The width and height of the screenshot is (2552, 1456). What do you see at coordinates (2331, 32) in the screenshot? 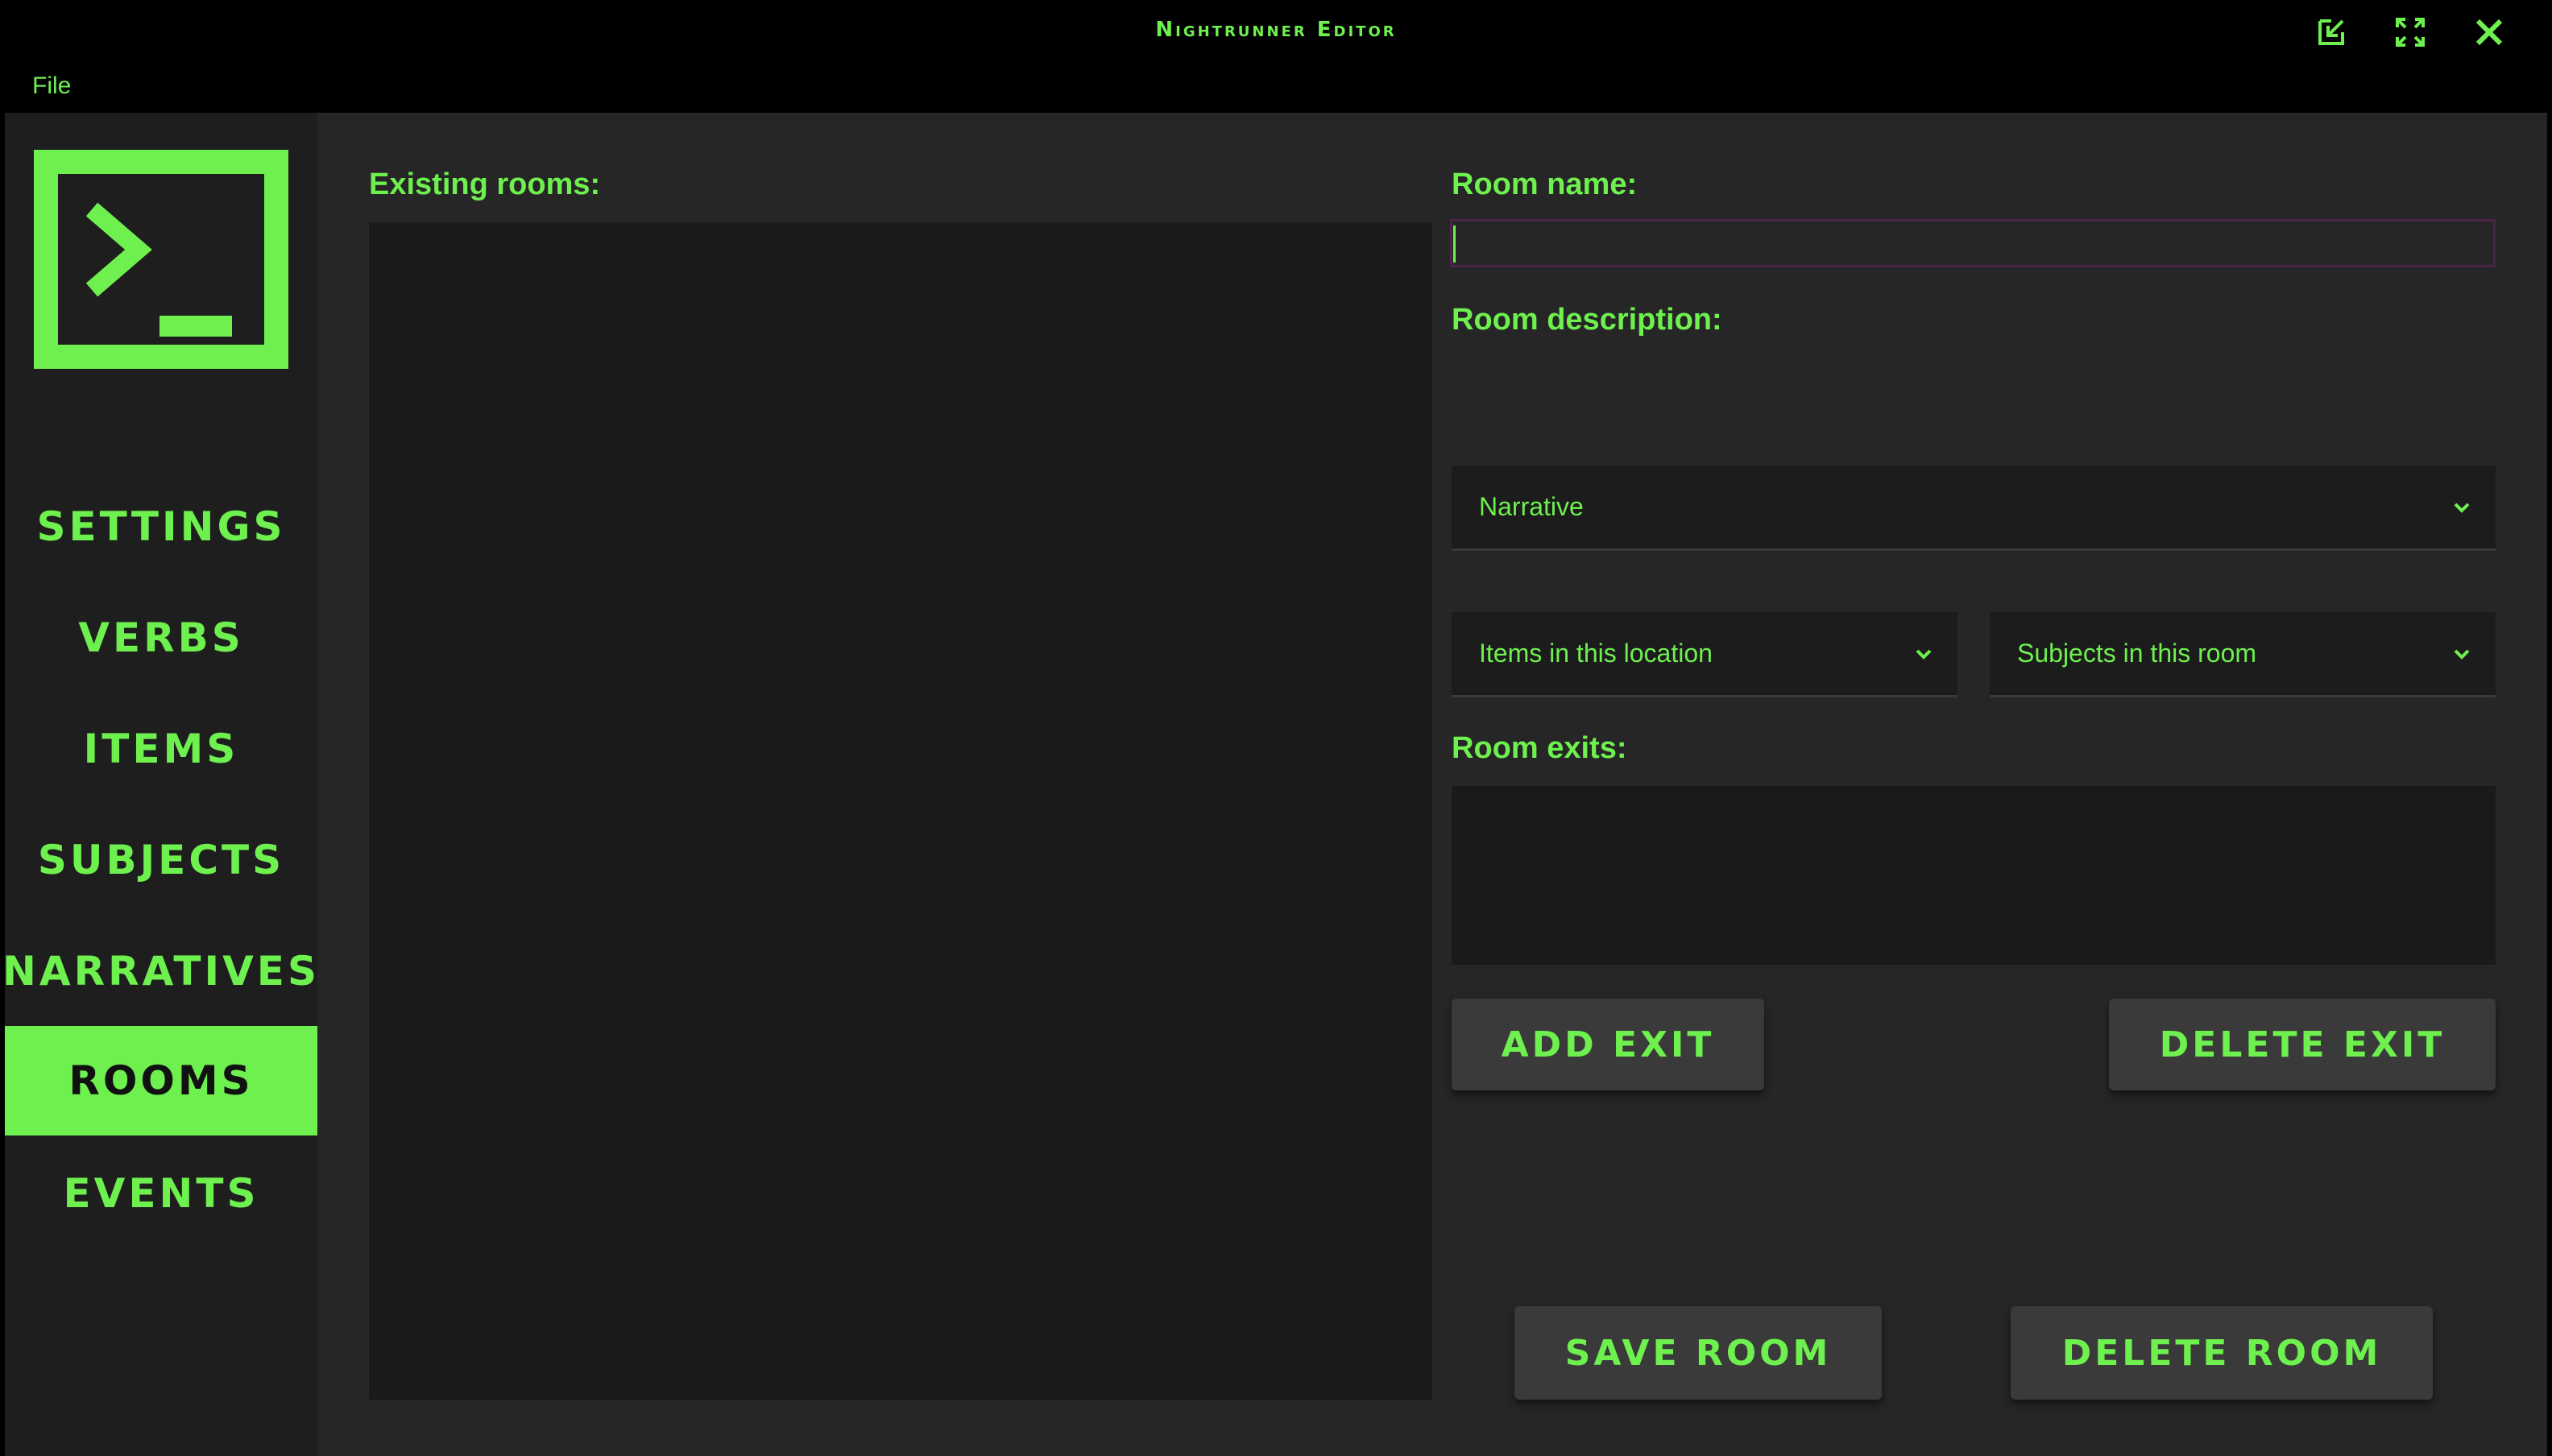
I see `minimize-window-icon` at bounding box center [2331, 32].